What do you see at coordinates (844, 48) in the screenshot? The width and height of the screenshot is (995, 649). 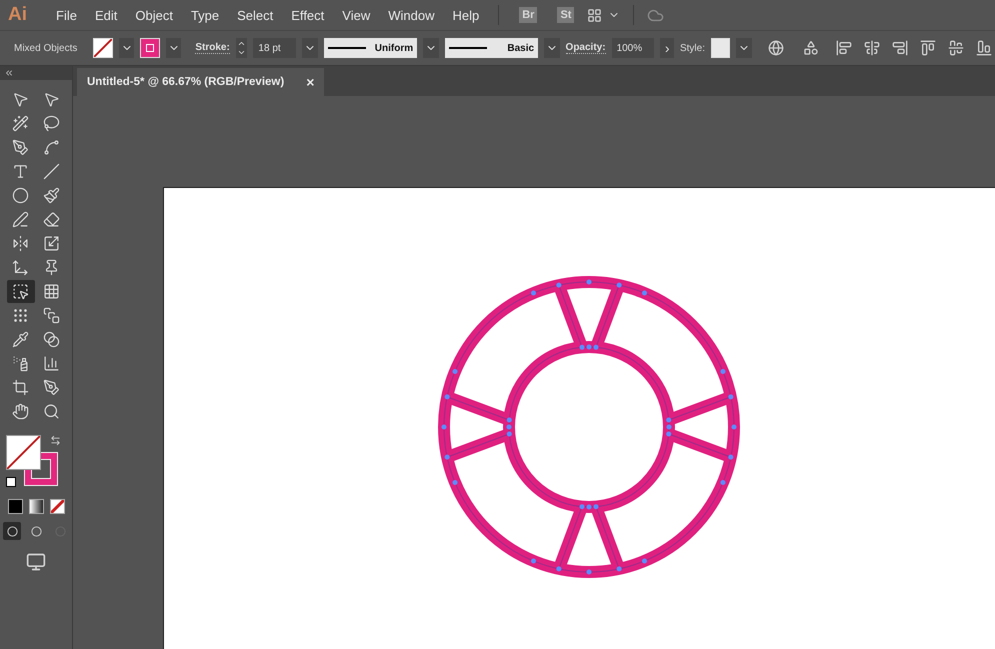 I see `align-left-icon` at bounding box center [844, 48].